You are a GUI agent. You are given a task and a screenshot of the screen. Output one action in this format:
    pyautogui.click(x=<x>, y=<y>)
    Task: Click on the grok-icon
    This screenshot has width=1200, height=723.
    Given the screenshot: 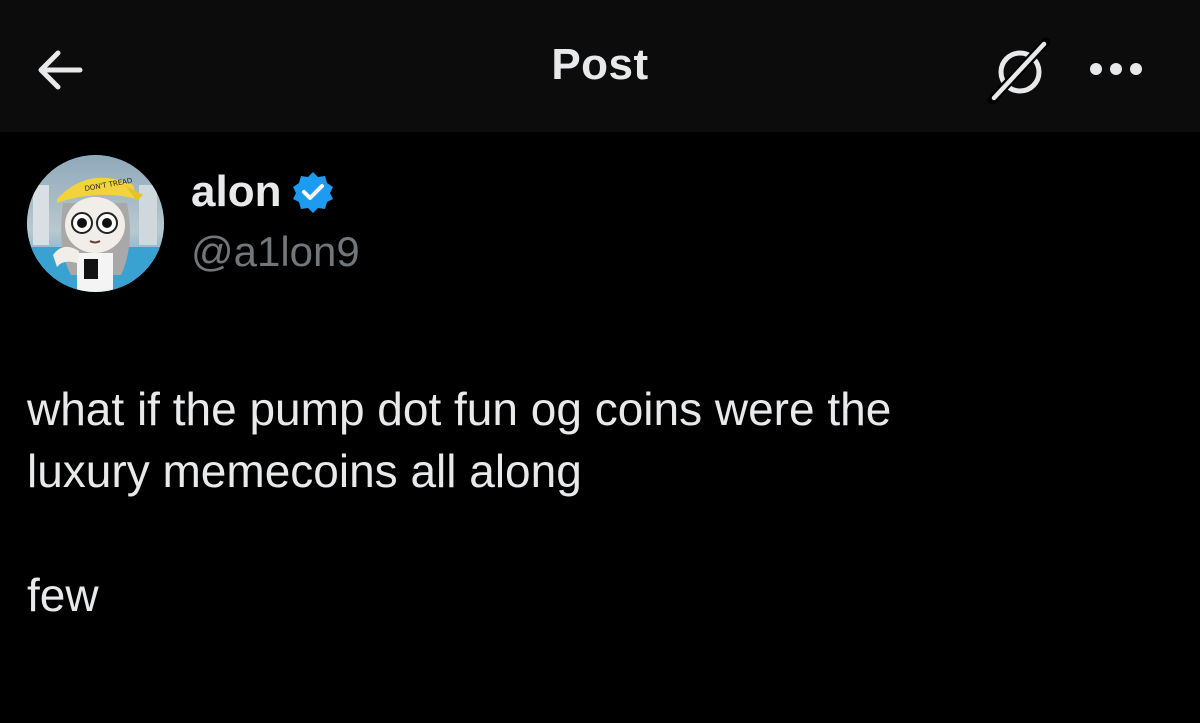 What is the action you would take?
    pyautogui.click(x=1019, y=71)
    